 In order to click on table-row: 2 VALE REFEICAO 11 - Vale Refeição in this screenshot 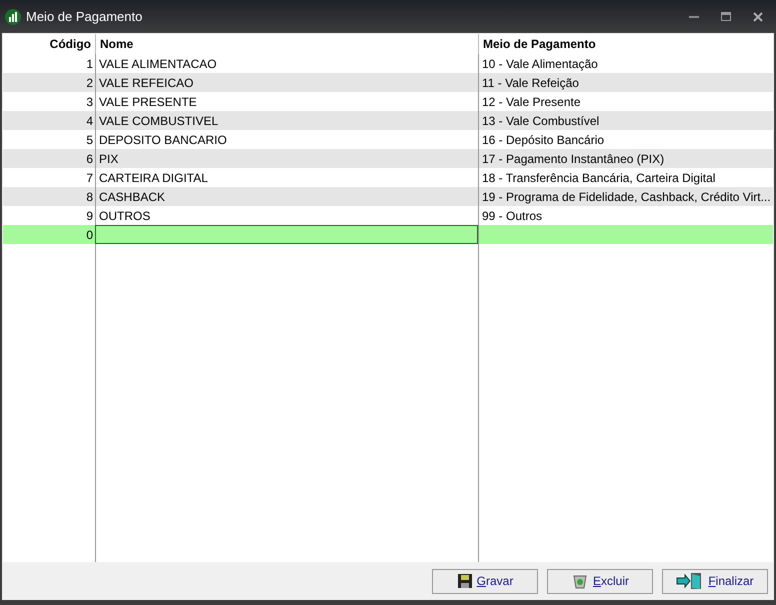, I will do `click(388, 82)`.